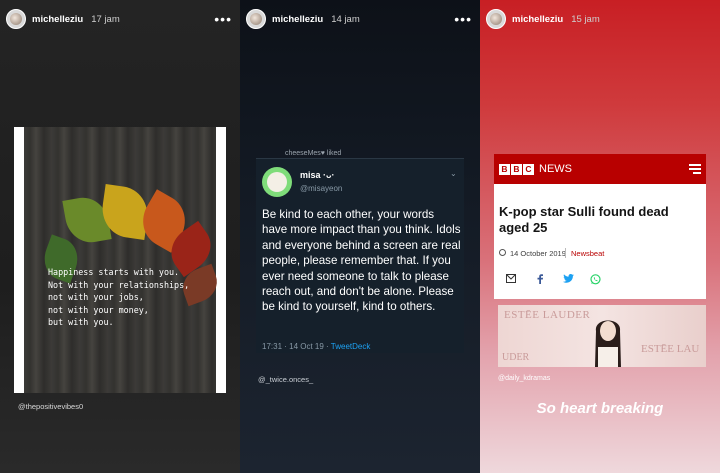  I want to click on backdrop-text: ESTĒE LAUDER, so click(547, 315).